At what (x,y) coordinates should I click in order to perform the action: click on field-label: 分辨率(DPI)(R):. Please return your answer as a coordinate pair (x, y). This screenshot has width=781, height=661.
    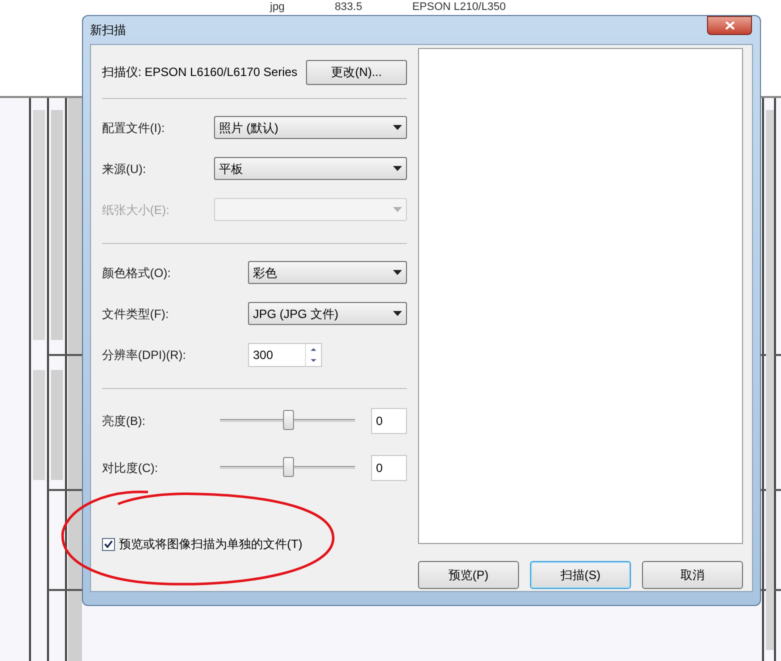
    Looking at the image, I should click on (144, 355).